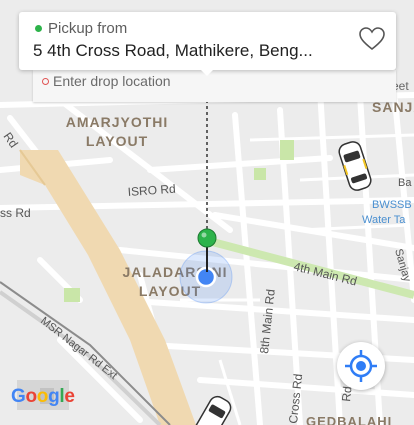 This screenshot has height=425, width=414. I want to click on pickup-label: Pickup from, so click(88, 28).